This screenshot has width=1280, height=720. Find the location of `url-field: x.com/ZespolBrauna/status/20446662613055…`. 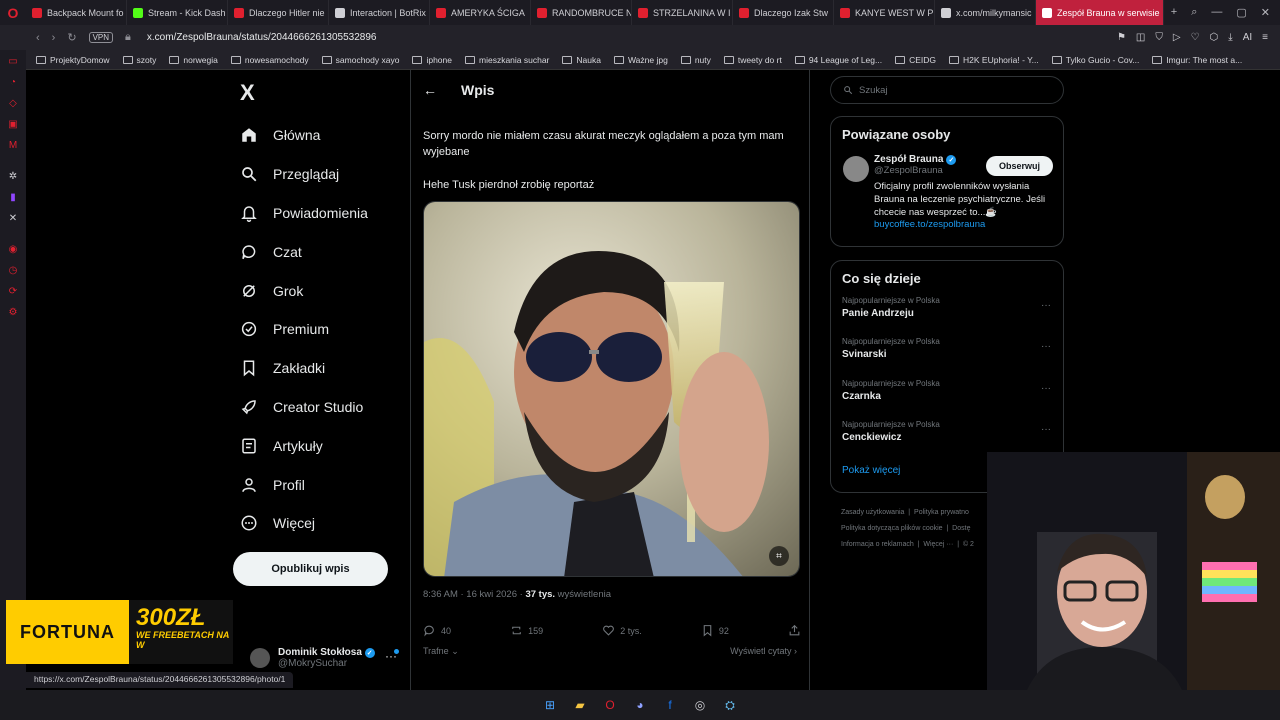

url-field: x.com/ZespolBrauna/status/20446662613055… is located at coordinates (262, 37).